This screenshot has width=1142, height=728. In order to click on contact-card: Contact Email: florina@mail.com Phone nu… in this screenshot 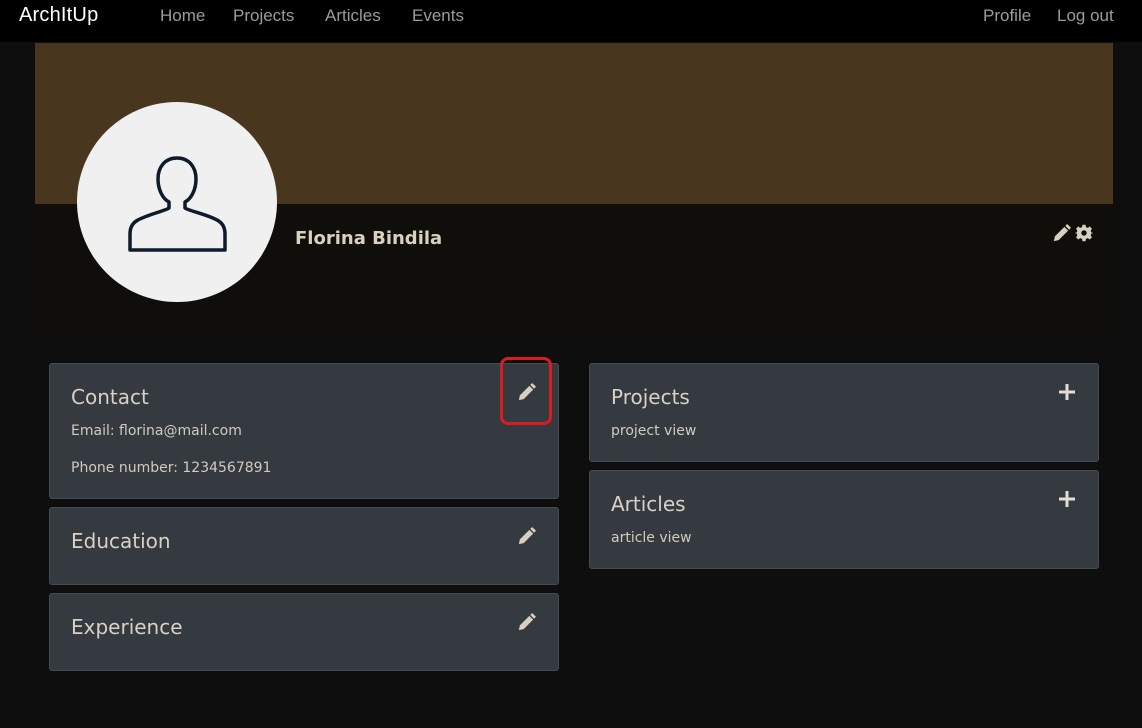, I will do `click(304, 431)`.